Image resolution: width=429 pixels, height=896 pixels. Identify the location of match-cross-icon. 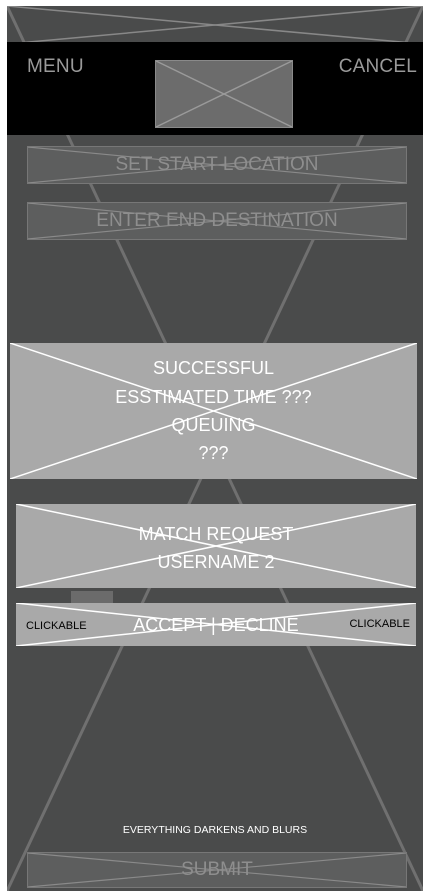
(216, 546).